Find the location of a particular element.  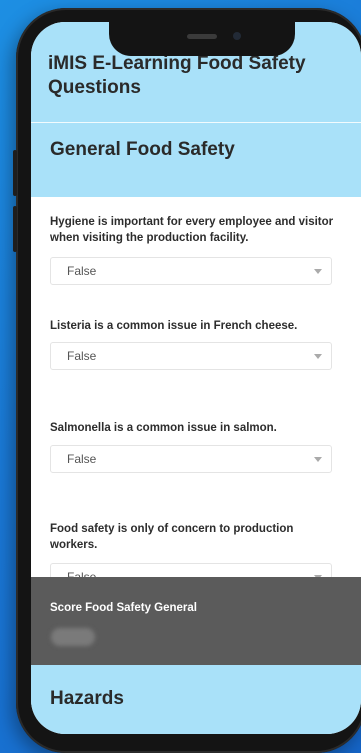

score-label: Score Food Safety General is located at coordinates (123, 608).